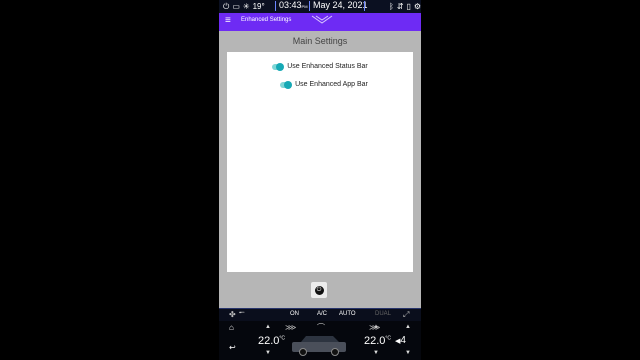 The image size is (640, 360). What do you see at coordinates (388, 338) in the screenshot?
I see `right-temp-unit: °C` at bounding box center [388, 338].